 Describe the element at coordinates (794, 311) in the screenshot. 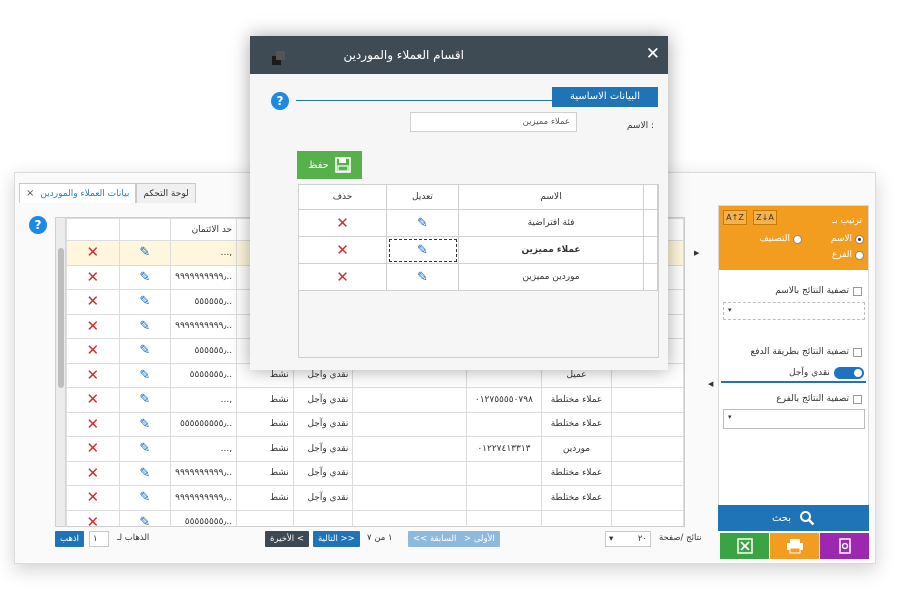

I see `name-filter-select: ▾` at that location.